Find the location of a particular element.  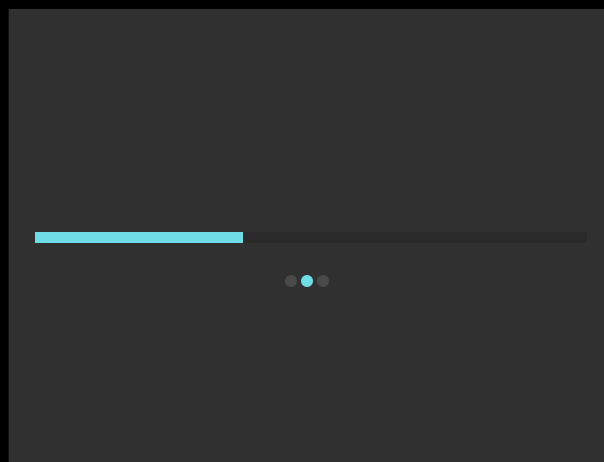

loading-dots-indicator is located at coordinates (307, 280).